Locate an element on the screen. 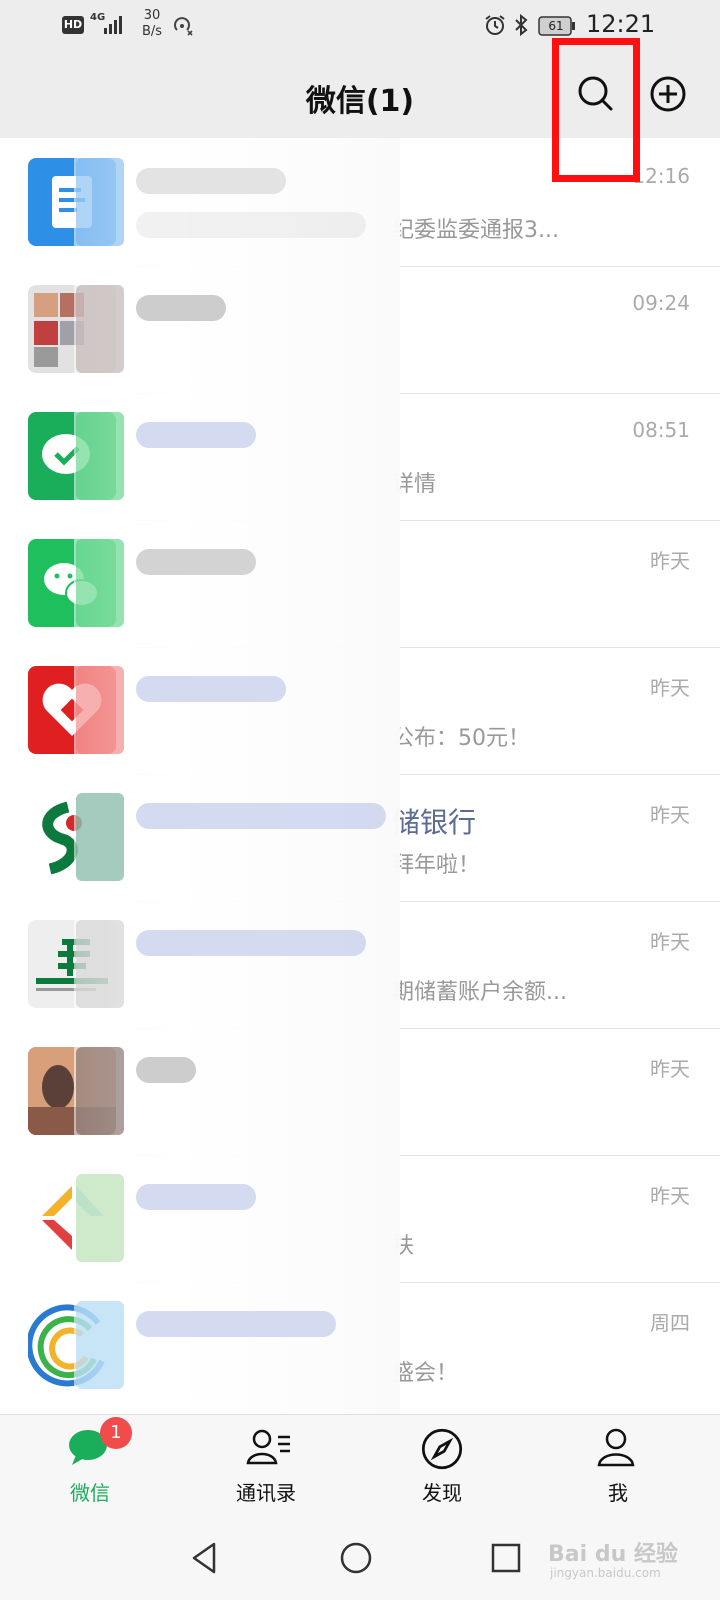  person-icon is located at coordinates (616, 1447).